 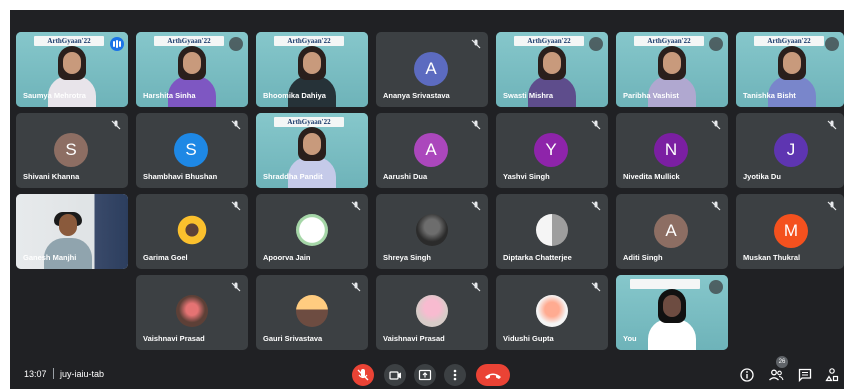 I want to click on avatar: M, so click(x=791, y=231).